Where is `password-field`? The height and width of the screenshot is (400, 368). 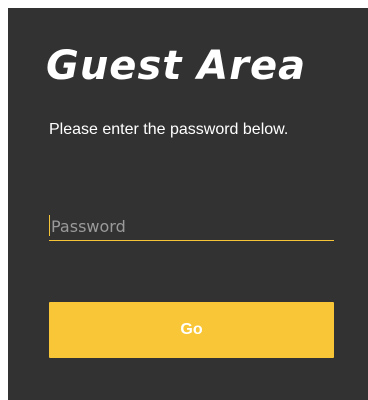
password-field is located at coordinates (191, 226).